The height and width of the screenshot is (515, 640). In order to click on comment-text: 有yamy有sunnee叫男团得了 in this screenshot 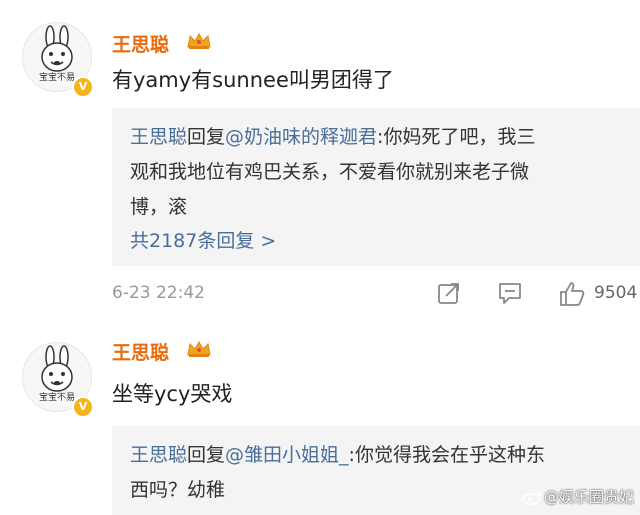, I will do `click(253, 80)`.